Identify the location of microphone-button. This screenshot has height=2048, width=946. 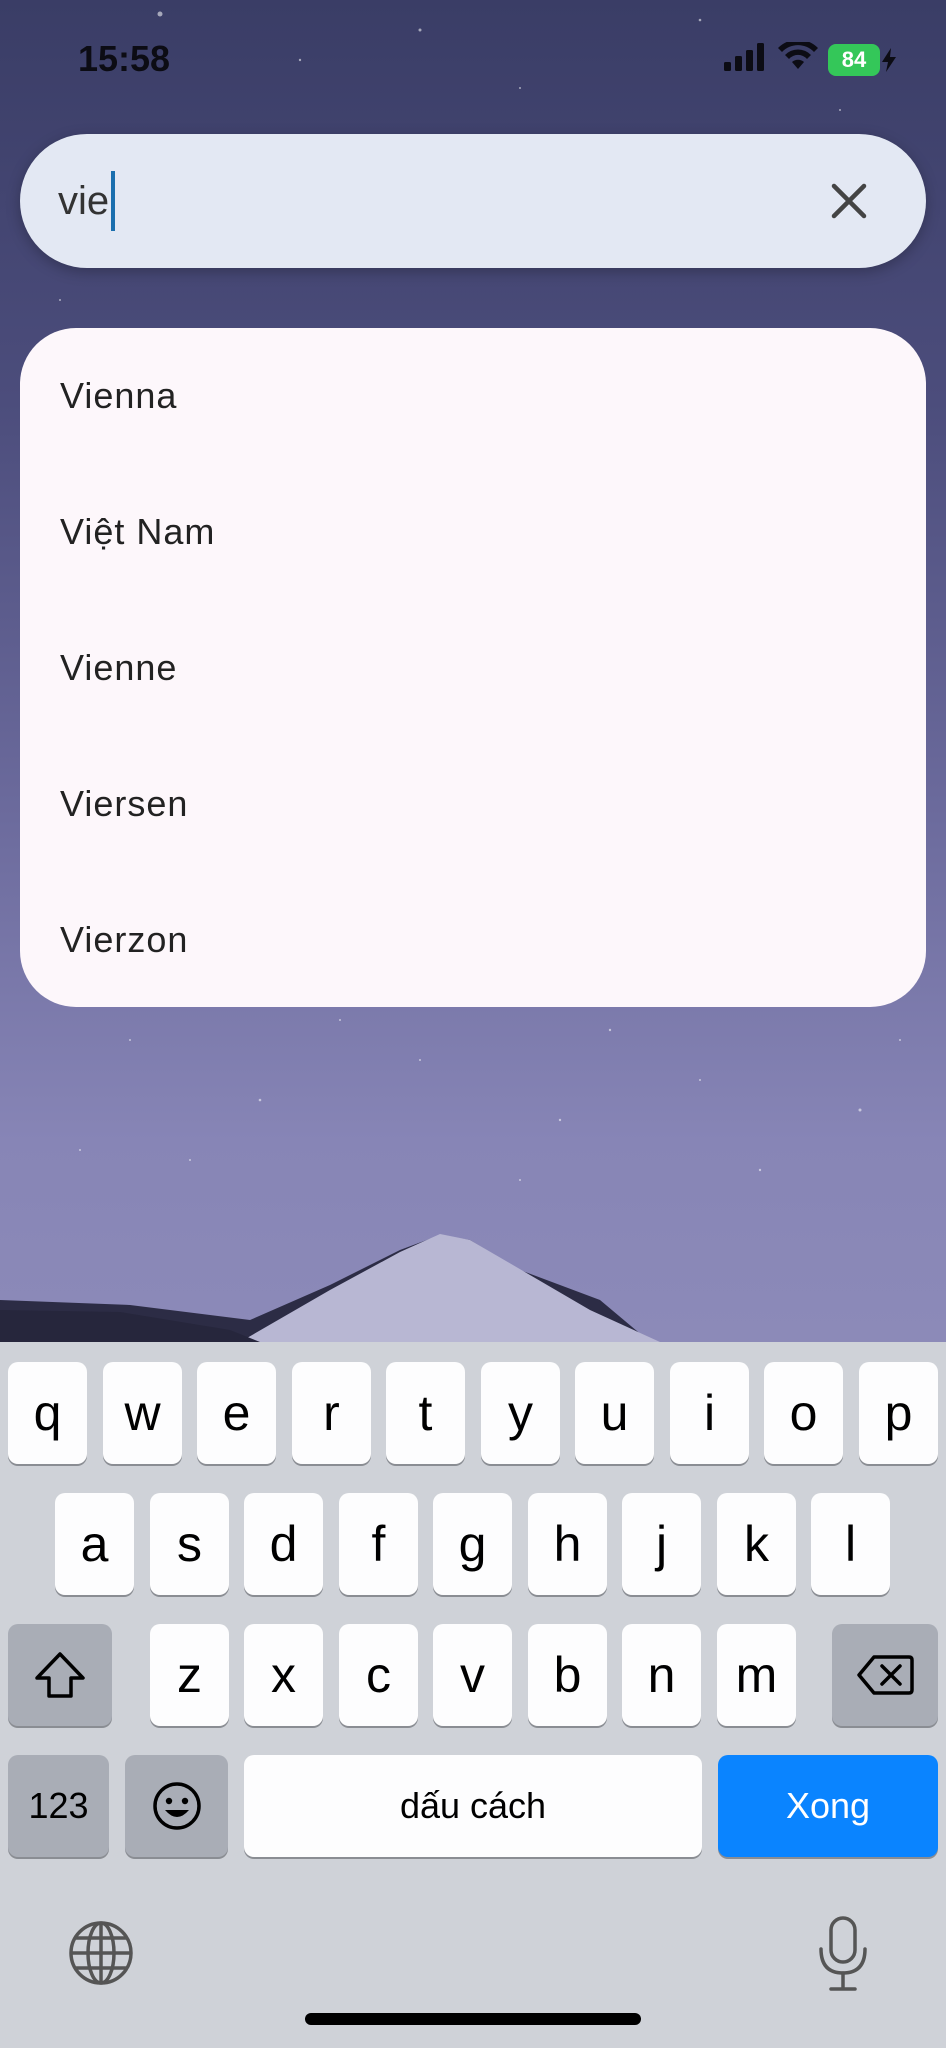
(843, 1954).